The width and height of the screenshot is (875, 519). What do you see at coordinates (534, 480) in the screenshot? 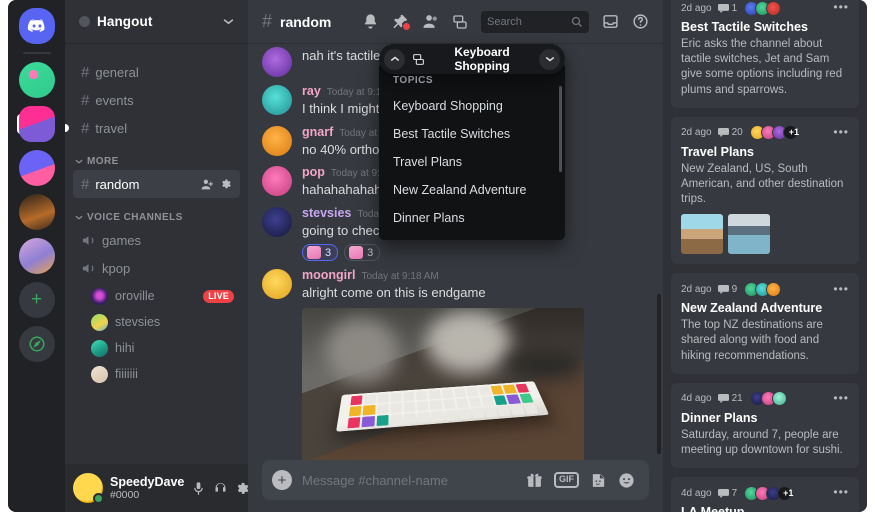
I see `gift-icon` at bounding box center [534, 480].